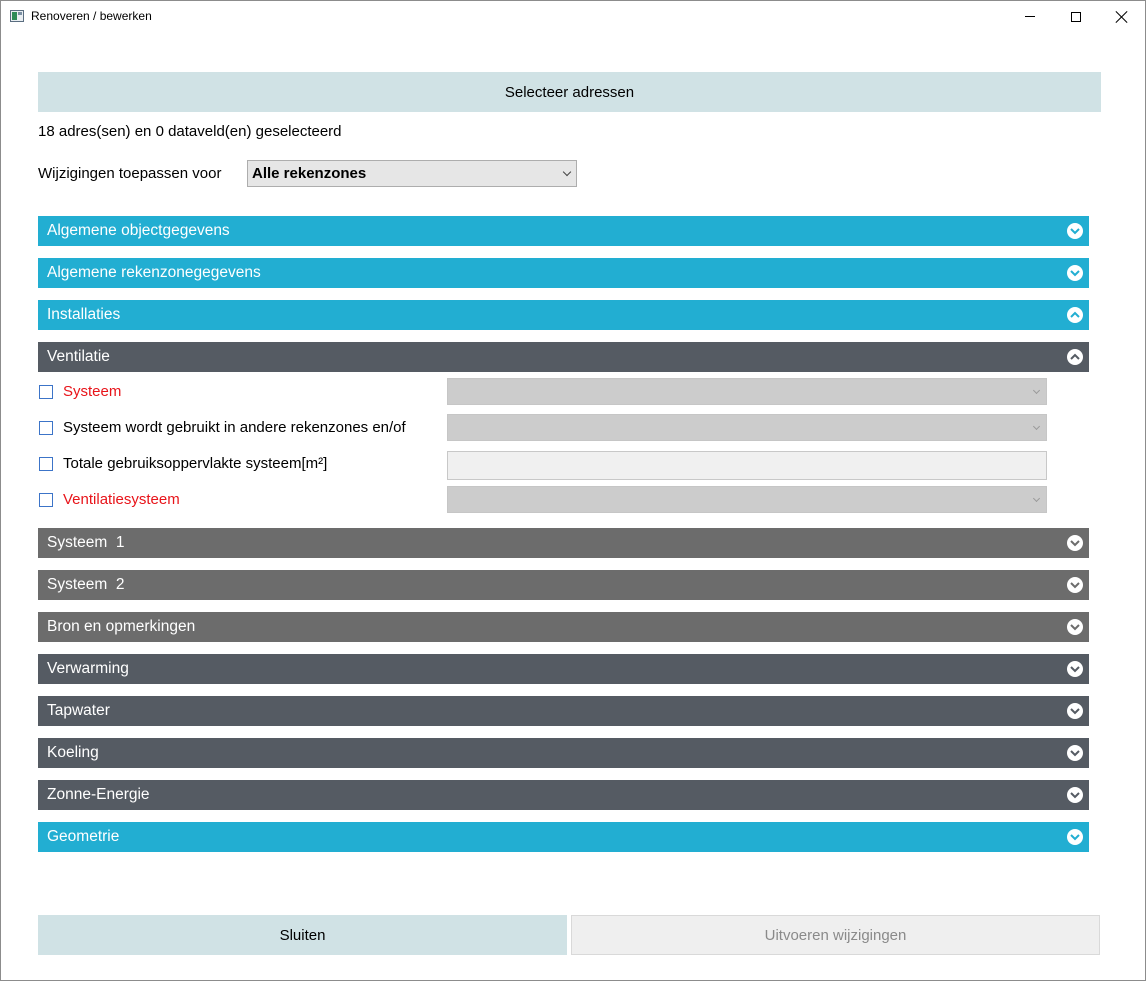  I want to click on systeem-checkbox, so click(46, 392).